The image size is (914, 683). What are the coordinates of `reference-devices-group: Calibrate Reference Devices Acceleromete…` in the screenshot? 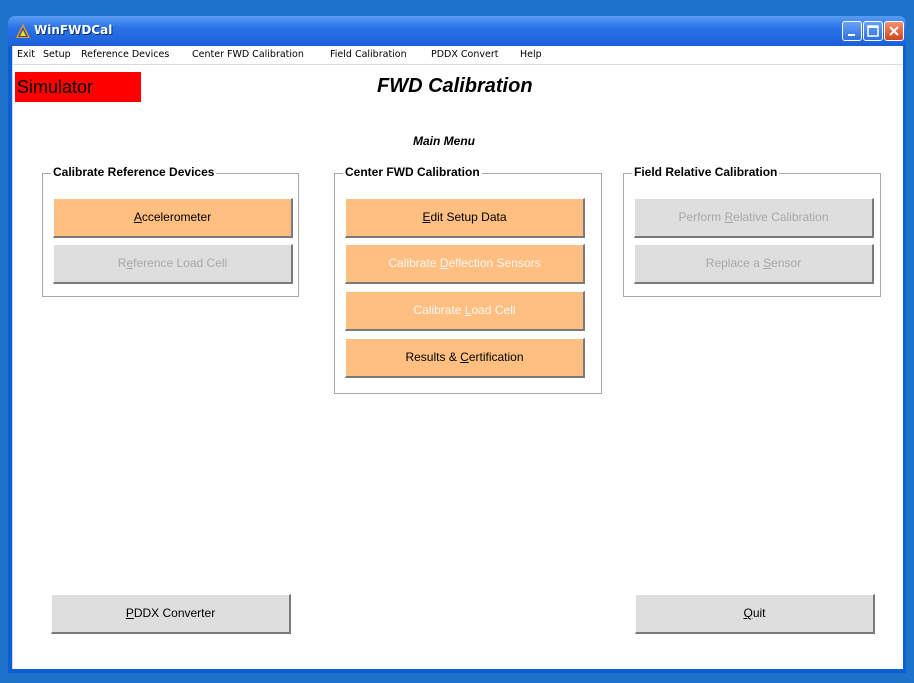 It's located at (170, 231).